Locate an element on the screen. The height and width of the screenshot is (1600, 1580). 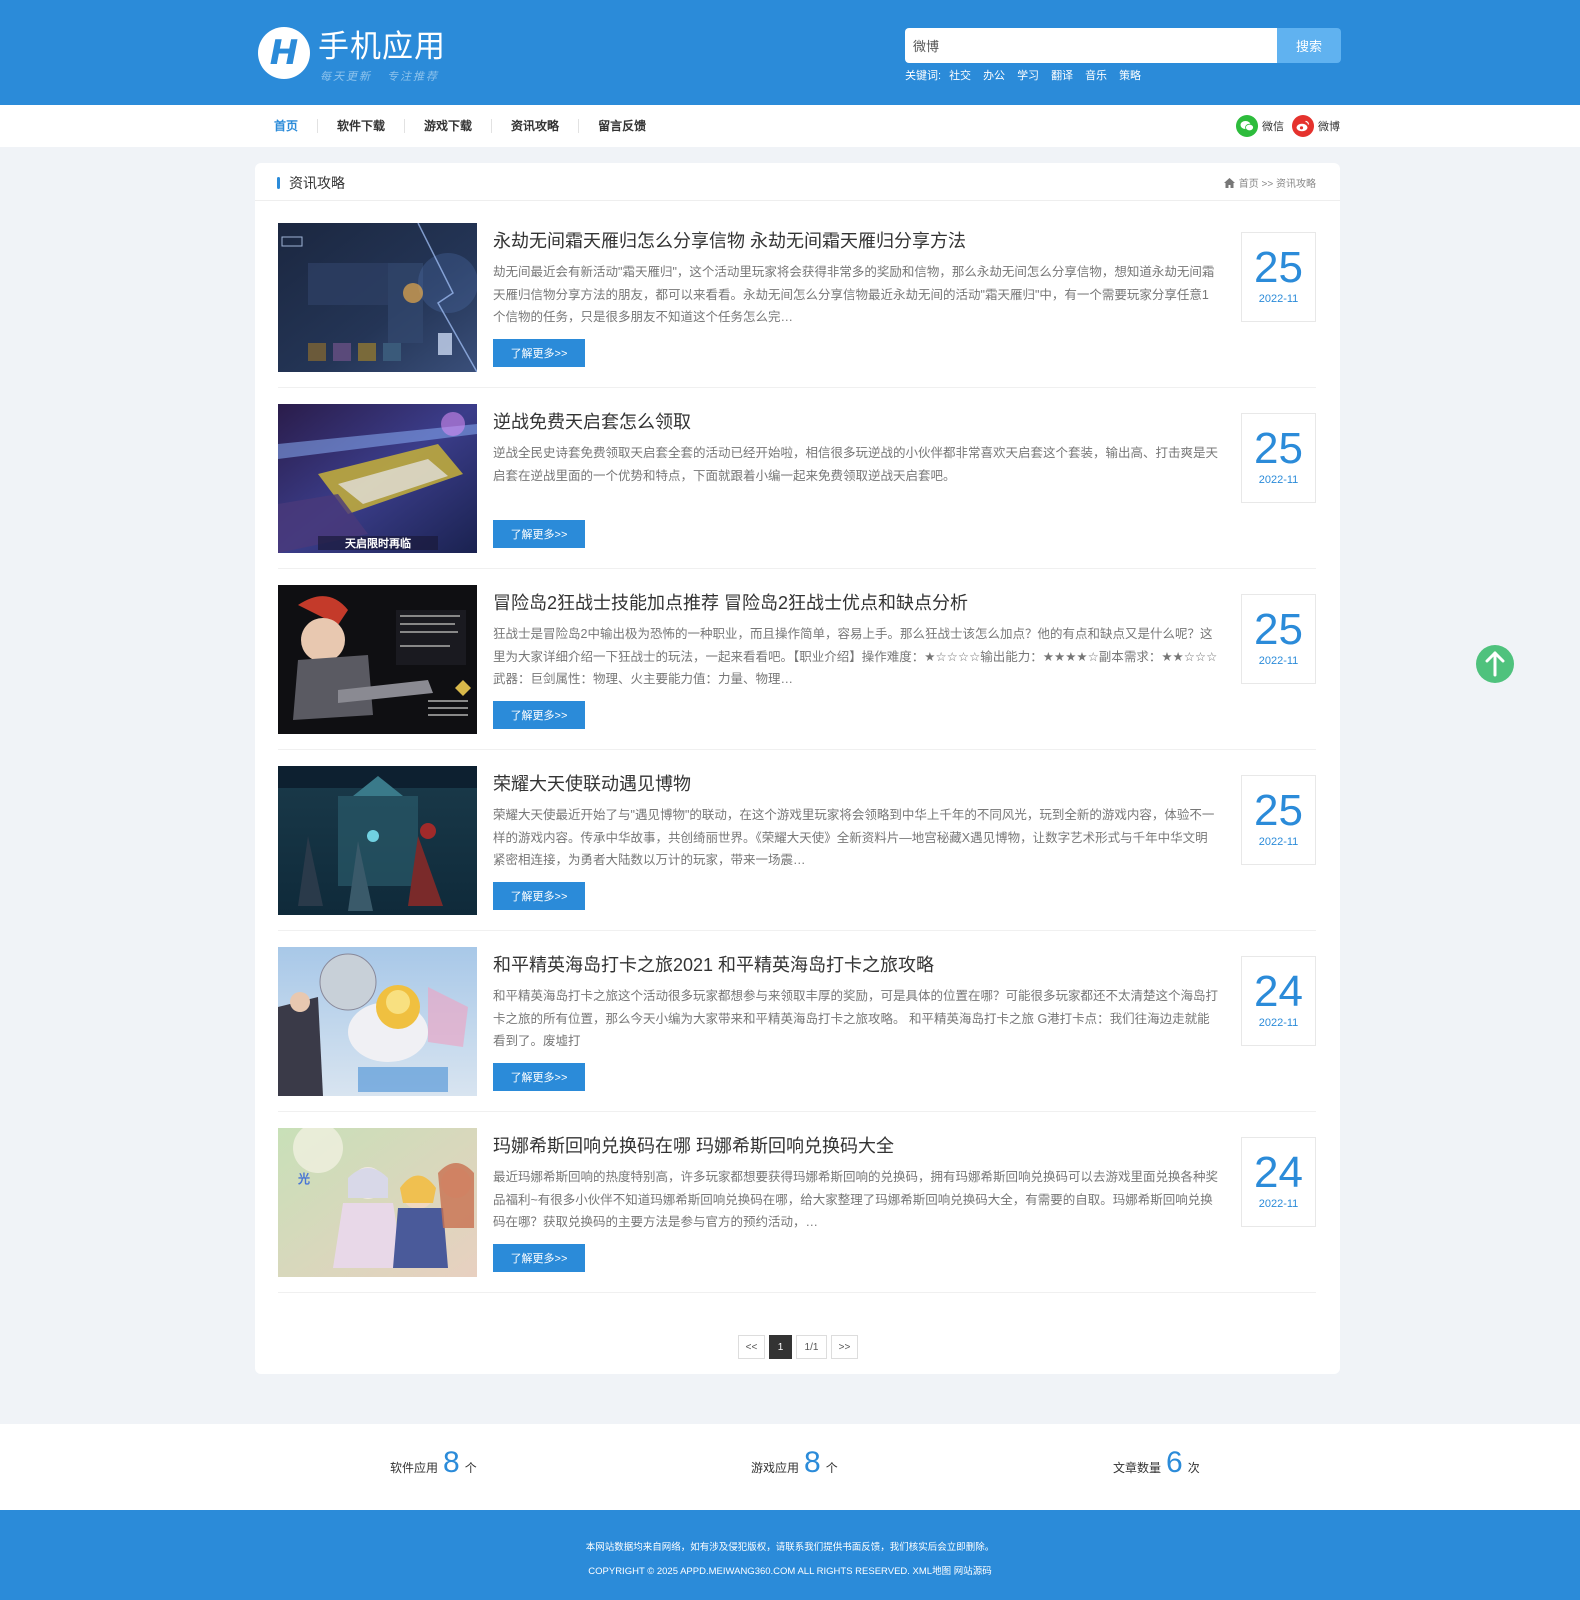
article-thumbnail: 天启限时再临 is located at coordinates (377, 478).